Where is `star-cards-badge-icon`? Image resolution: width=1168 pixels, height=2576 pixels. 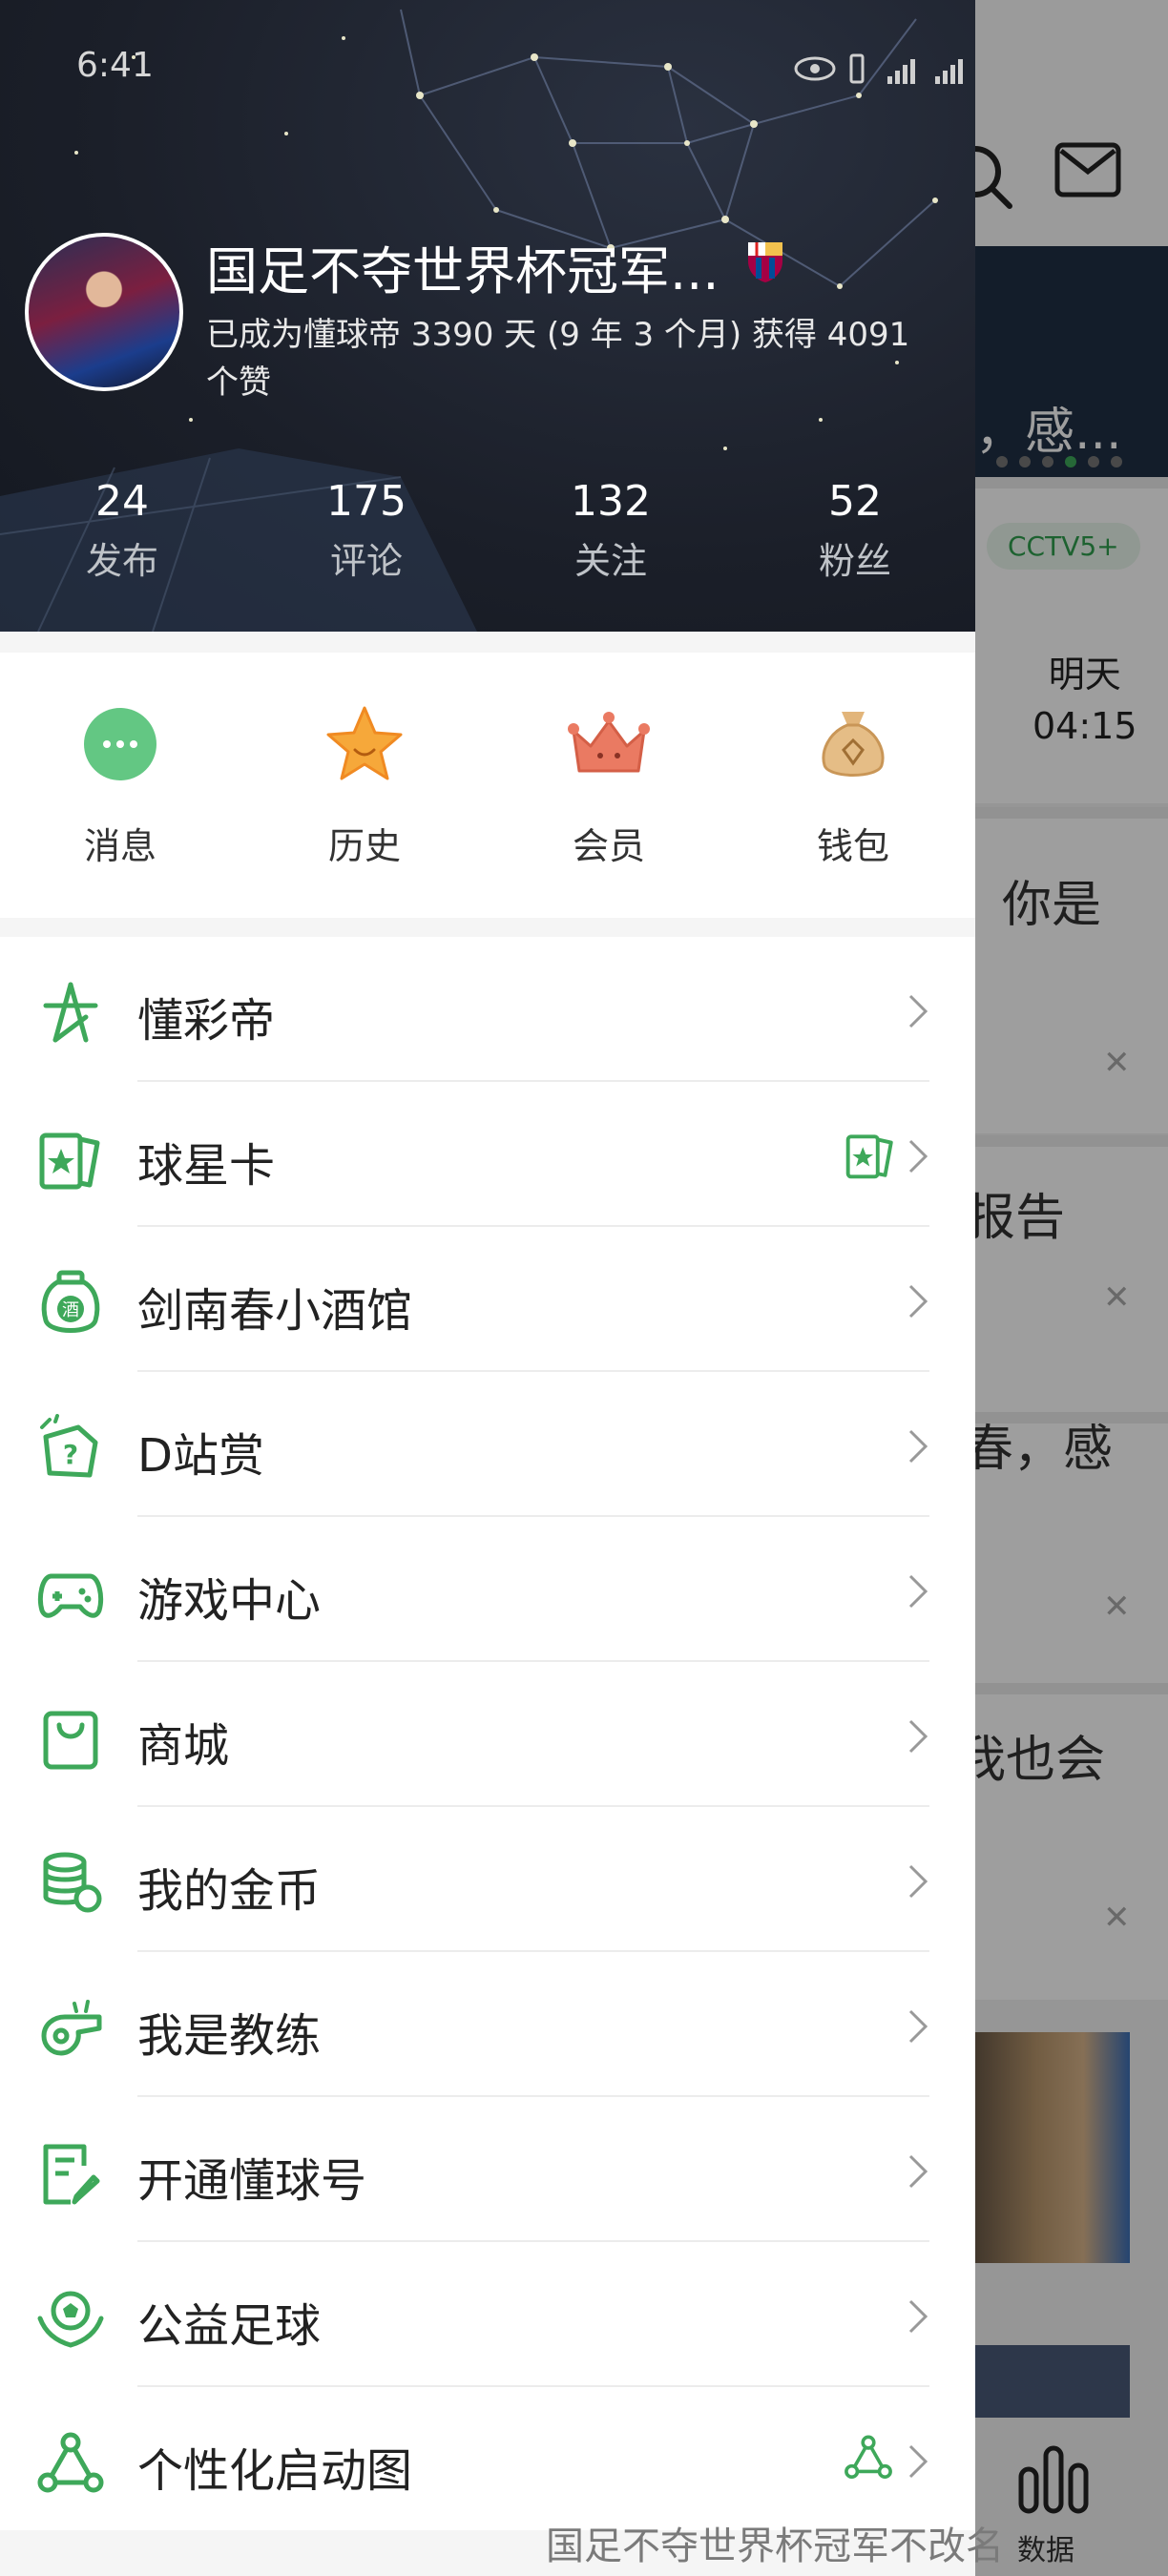
star-cards-badge-icon is located at coordinates (869, 1156).